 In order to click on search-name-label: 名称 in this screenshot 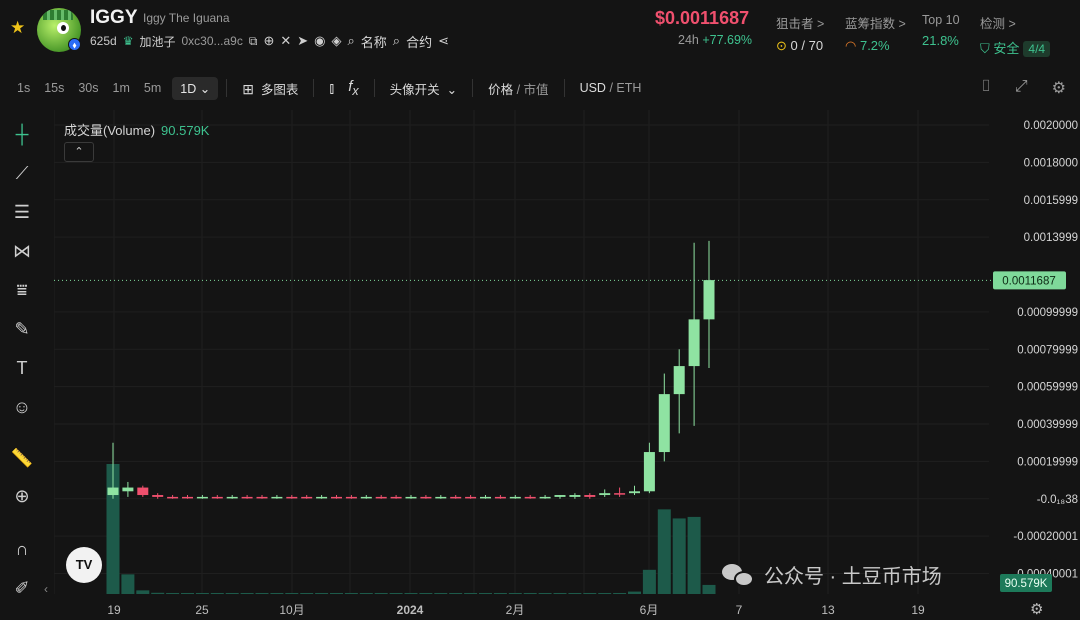, I will do `click(374, 41)`.